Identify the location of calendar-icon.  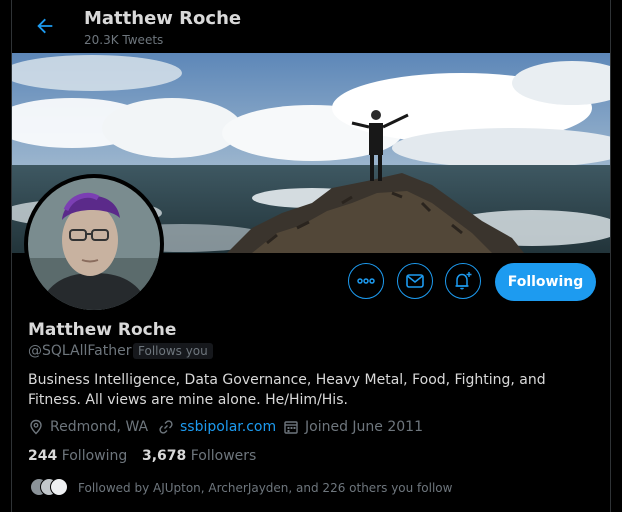
(291, 427).